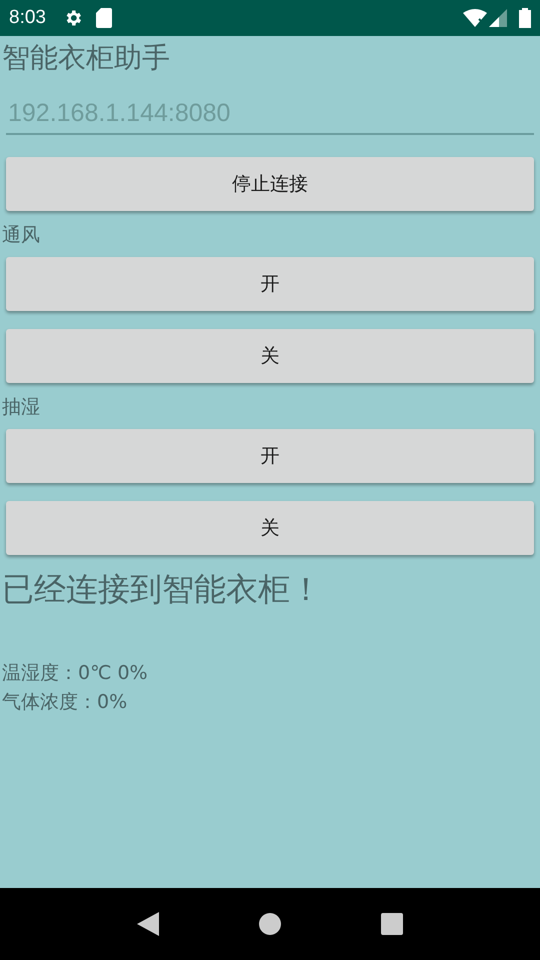 The height and width of the screenshot is (960, 540). What do you see at coordinates (475, 18) in the screenshot?
I see `wifi-icon` at bounding box center [475, 18].